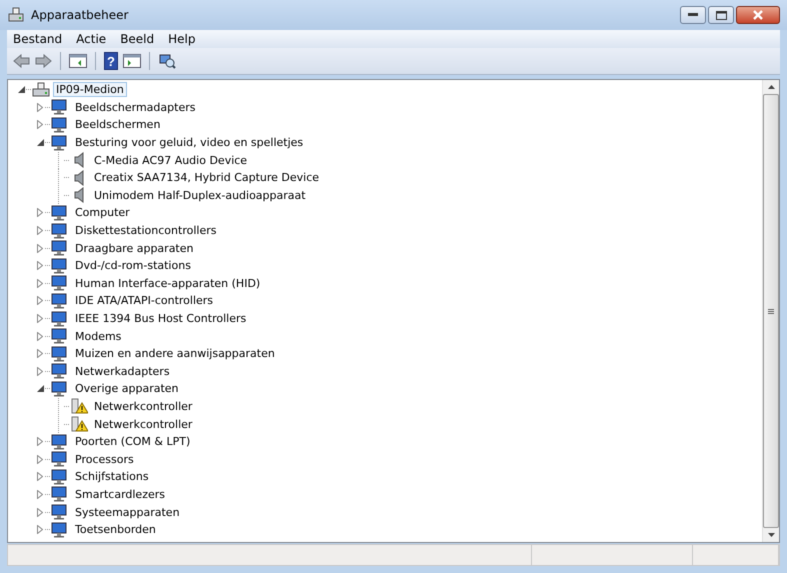 The height and width of the screenshot is (573, 787). What do you see at coordinates (102, 212) in the screenshot?
I see `tree-item: Computer` at bounding box center [102, 212].